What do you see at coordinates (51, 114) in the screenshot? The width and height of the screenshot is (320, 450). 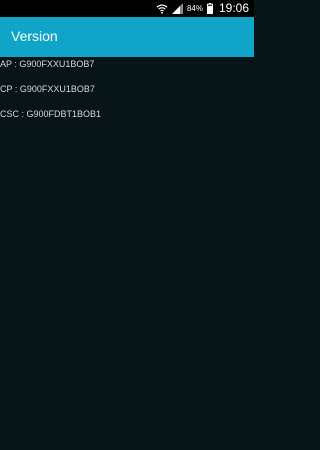 I see `version-item-csc: CSC : G900FDBT1BOB1` at bounding box center [51, 114].